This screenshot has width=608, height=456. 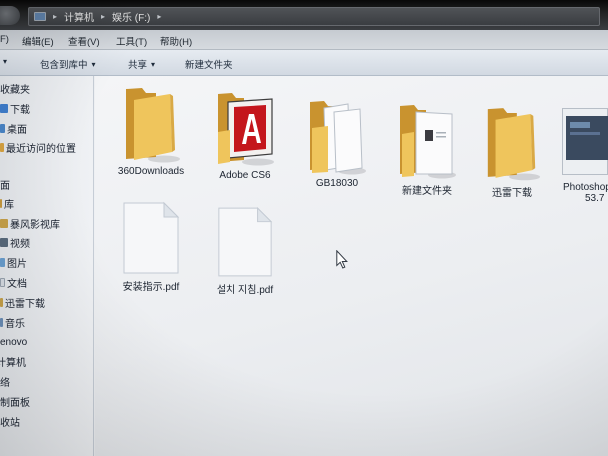 I want to click on nav-item-label: 面, so click(x=5, y=186).